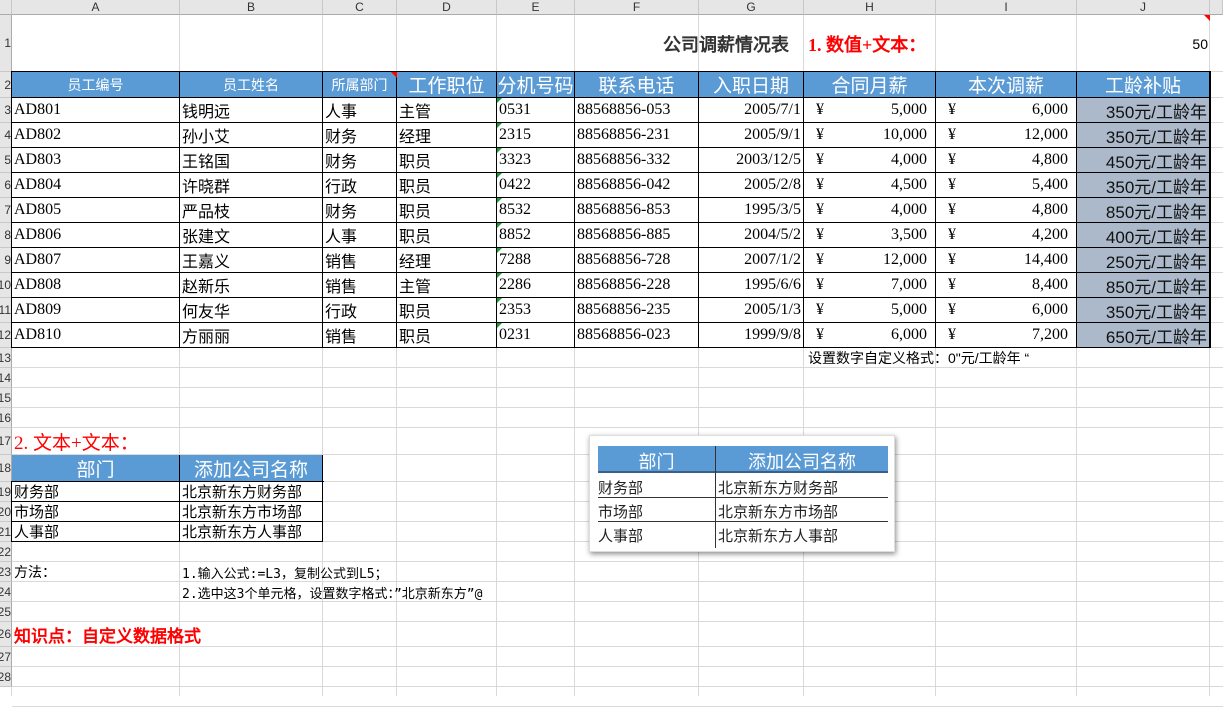  What do you see at coordinates (870, 160) in the screenshot?
I see `money-cell: ¥4,000` at bounding box center [870, 160].